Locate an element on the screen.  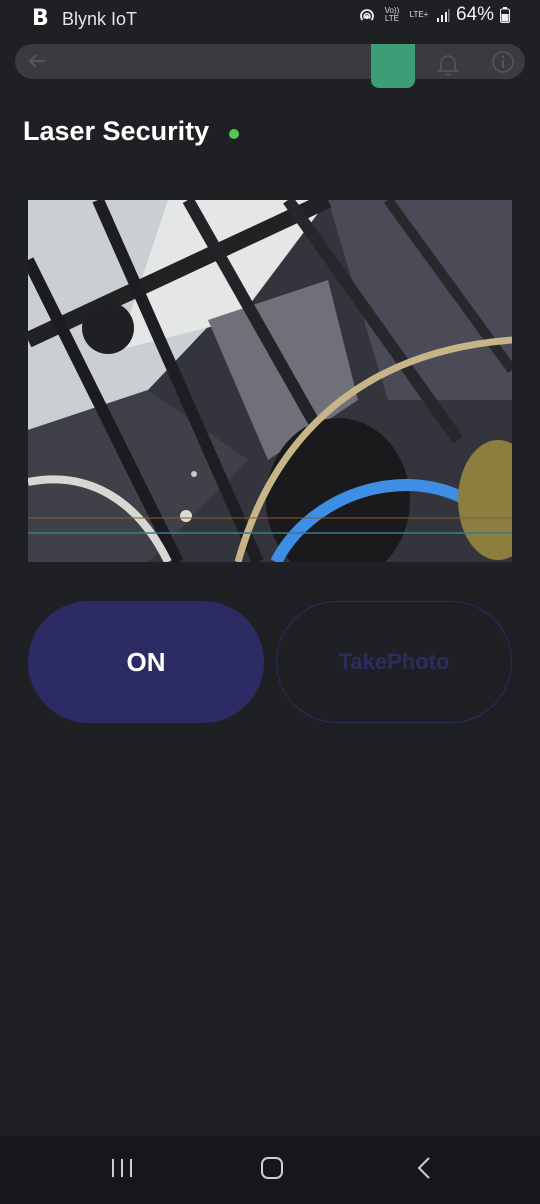
home-icon is located at coordinates (272, 1168).